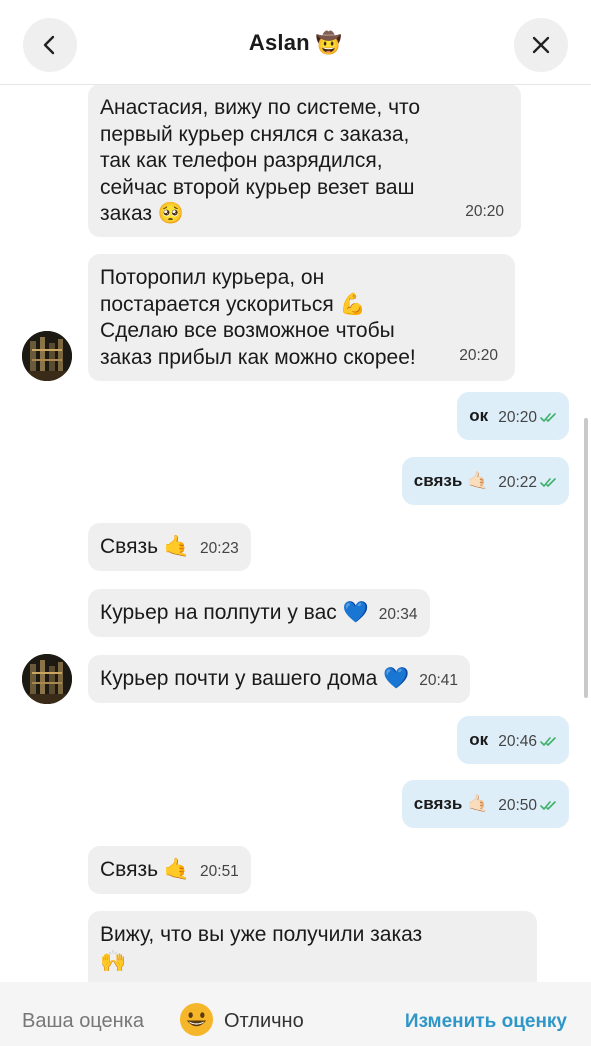  What do you see at coordinates (486, 1022) in the screenshot?
I see `change-rating-link: Изменить оценку` at bounding box center [486, 1022].